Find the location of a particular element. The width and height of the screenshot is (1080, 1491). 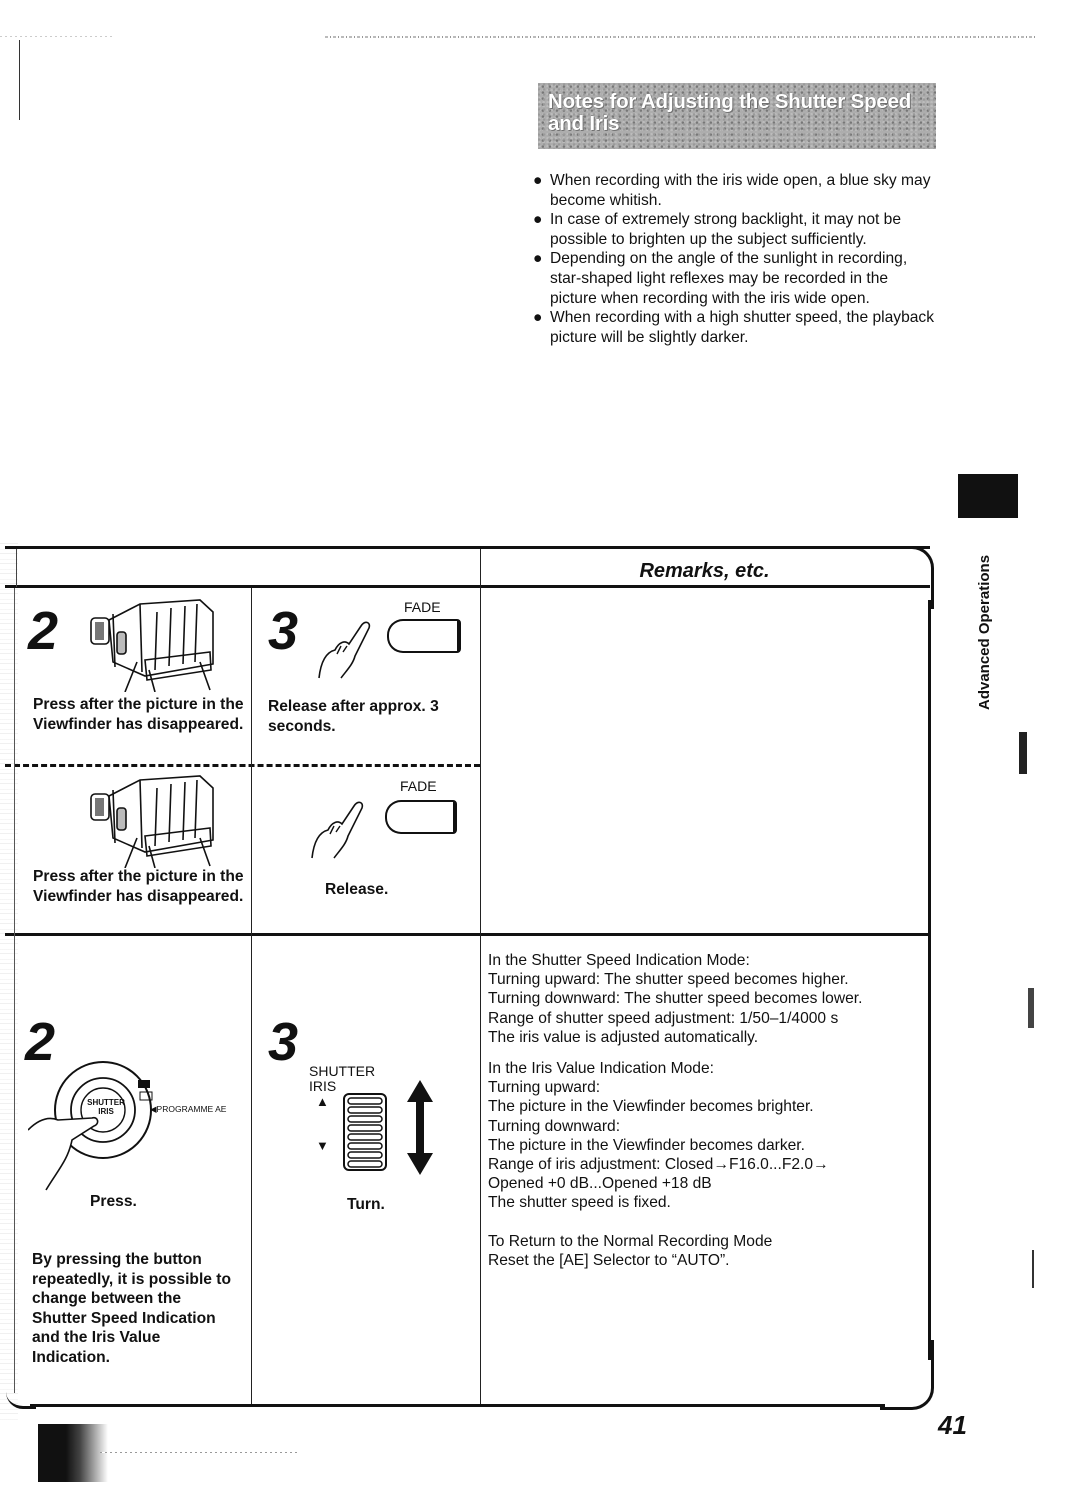

shutter-iris-label: SHUTTER IRIS is located at coordinates (342, 1078).